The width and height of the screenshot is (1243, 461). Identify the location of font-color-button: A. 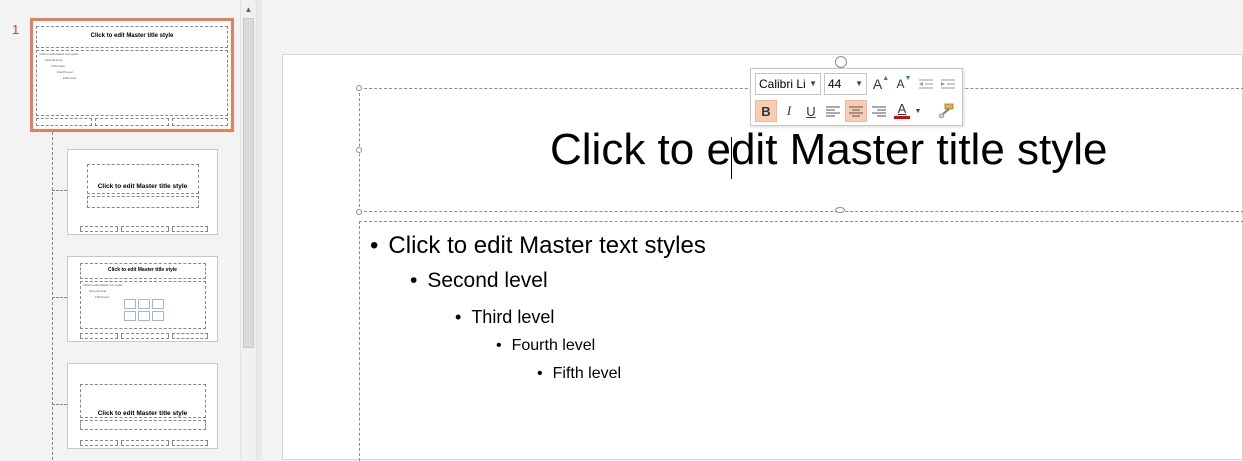
(902, 110).